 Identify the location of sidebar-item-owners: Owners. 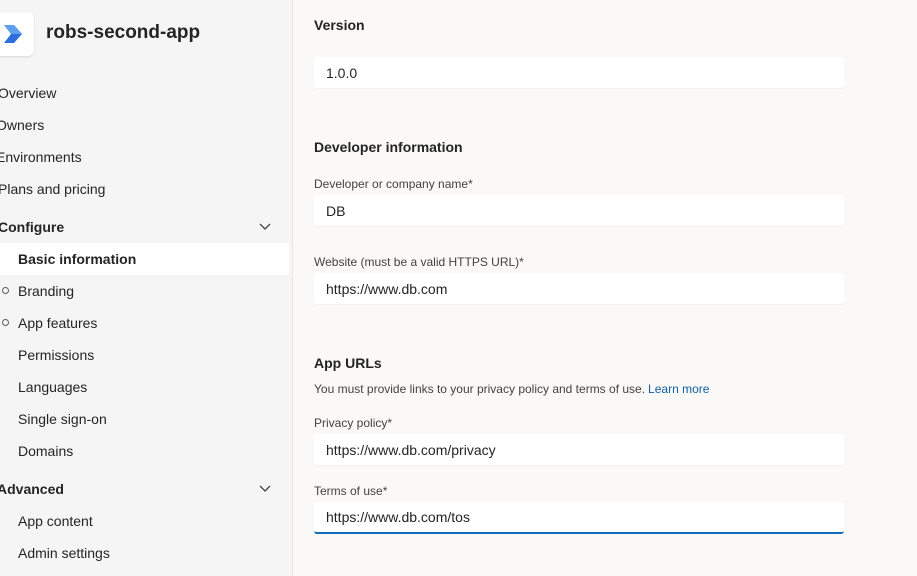
(144, 125).